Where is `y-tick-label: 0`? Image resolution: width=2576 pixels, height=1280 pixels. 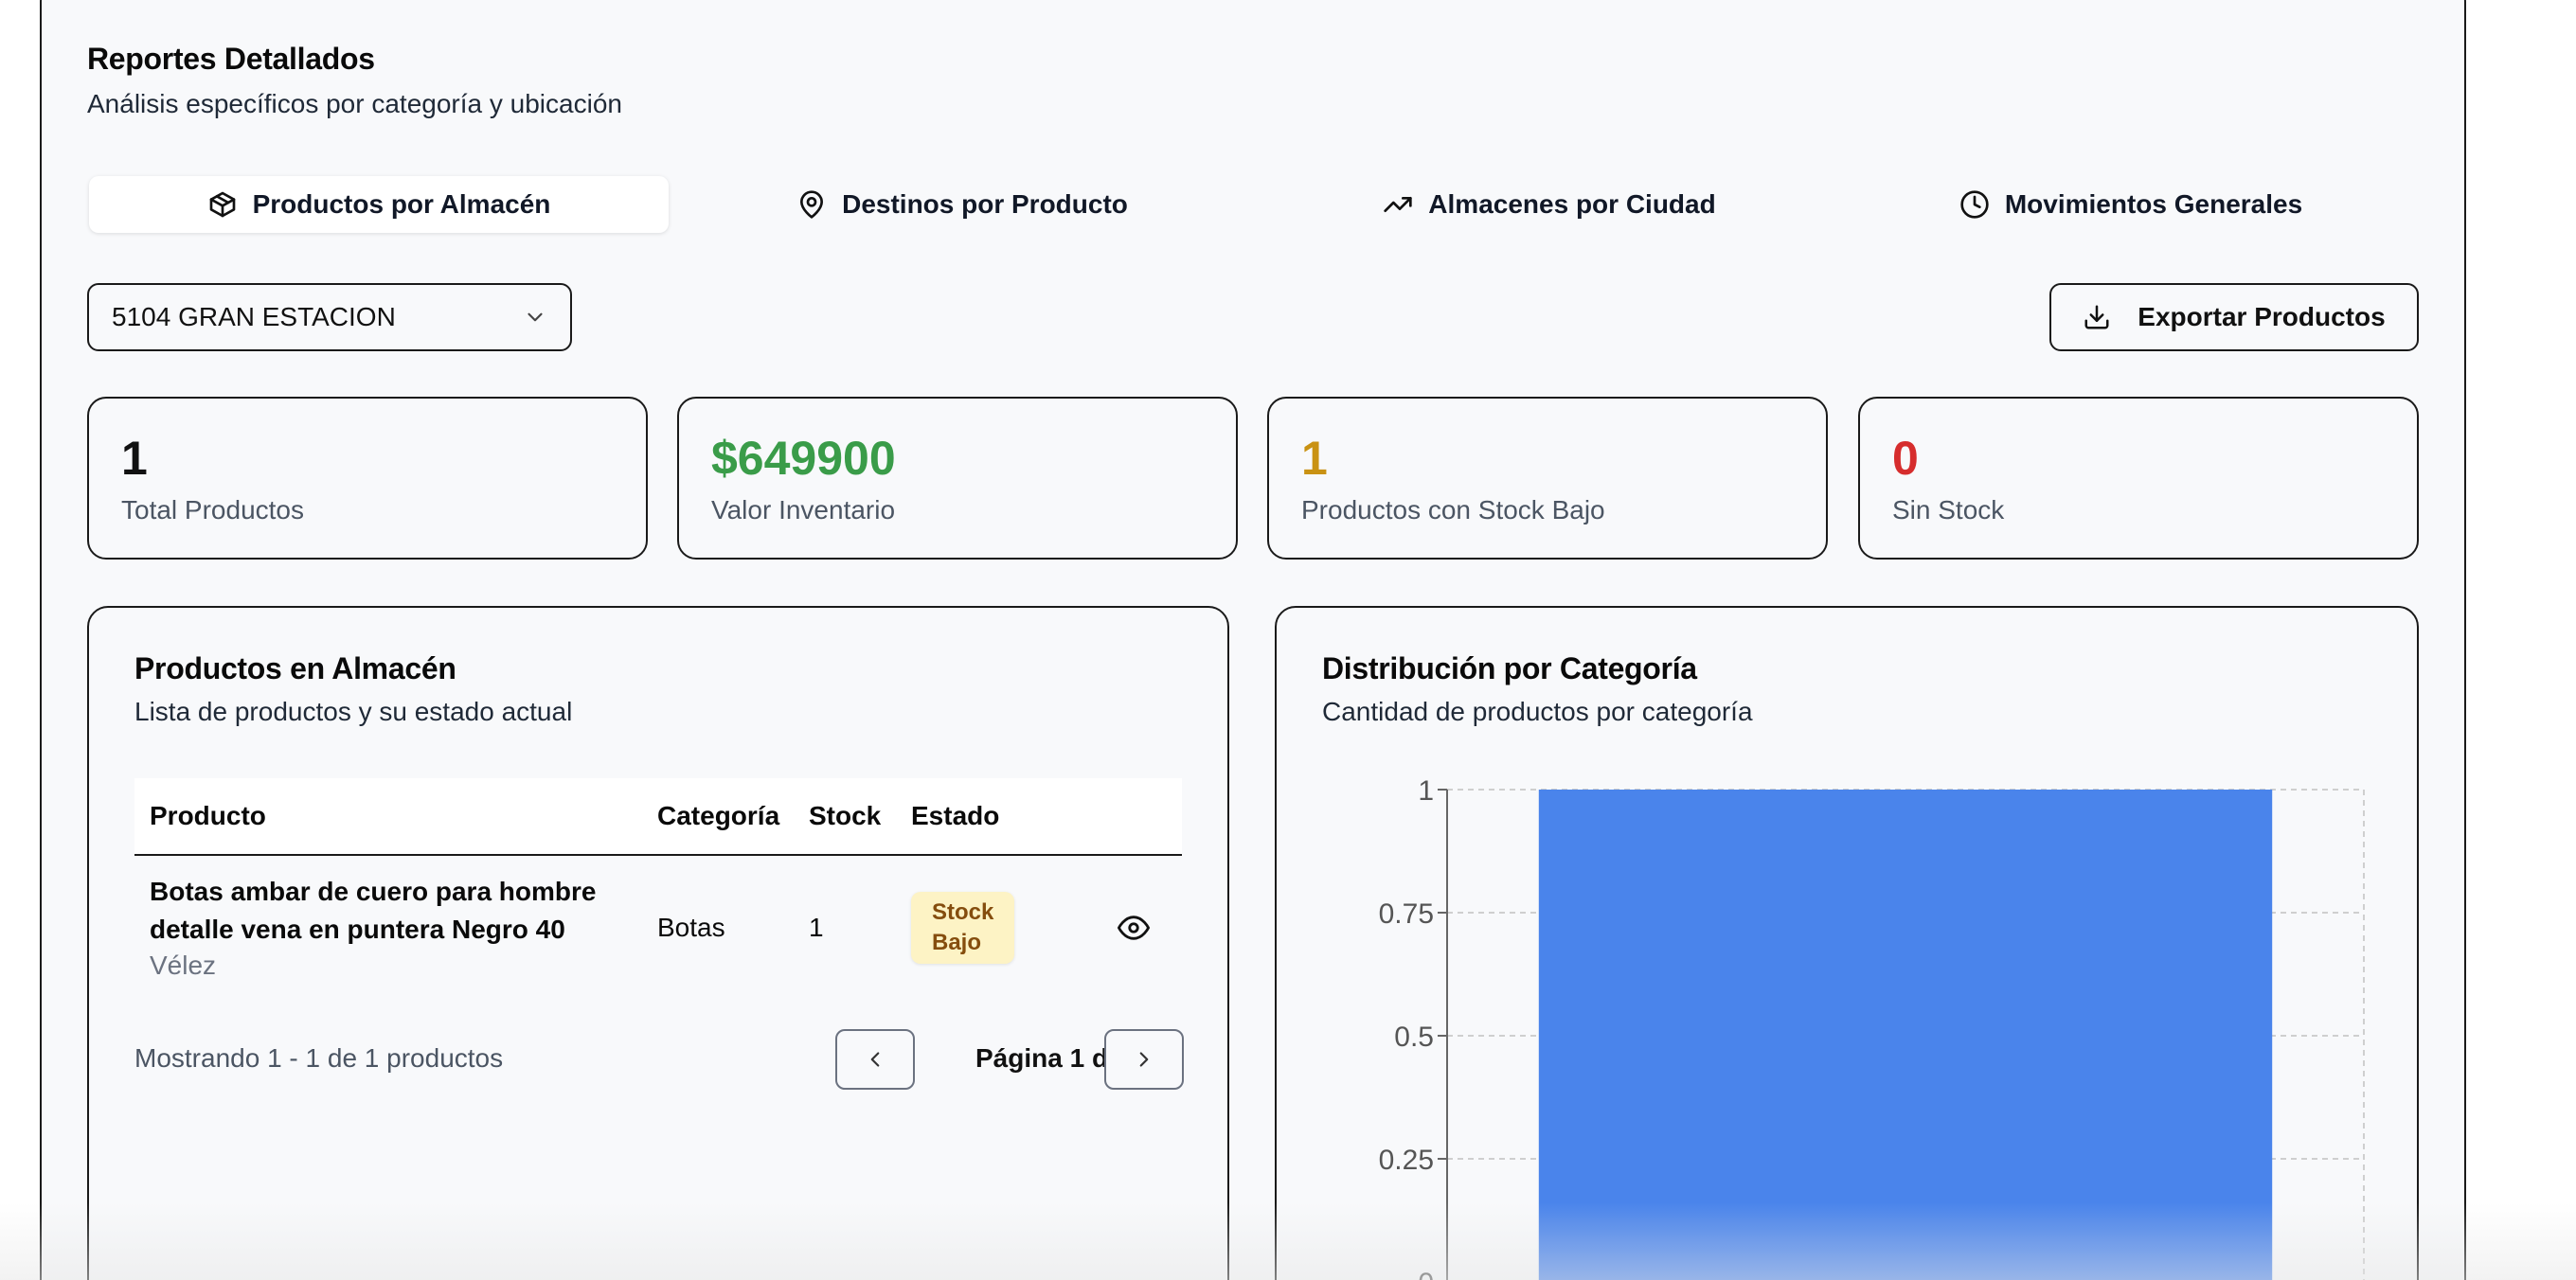 y-tick-label: 0 is located at coordinates (1426, 1274).